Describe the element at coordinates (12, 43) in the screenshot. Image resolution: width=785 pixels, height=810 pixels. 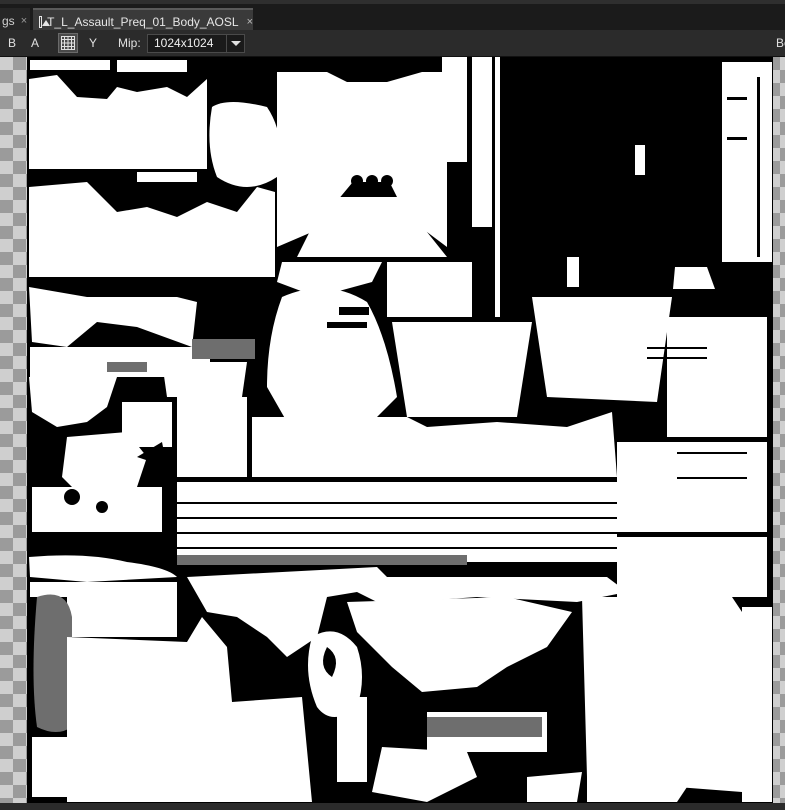
I see `channel-b-button: B` at that location.